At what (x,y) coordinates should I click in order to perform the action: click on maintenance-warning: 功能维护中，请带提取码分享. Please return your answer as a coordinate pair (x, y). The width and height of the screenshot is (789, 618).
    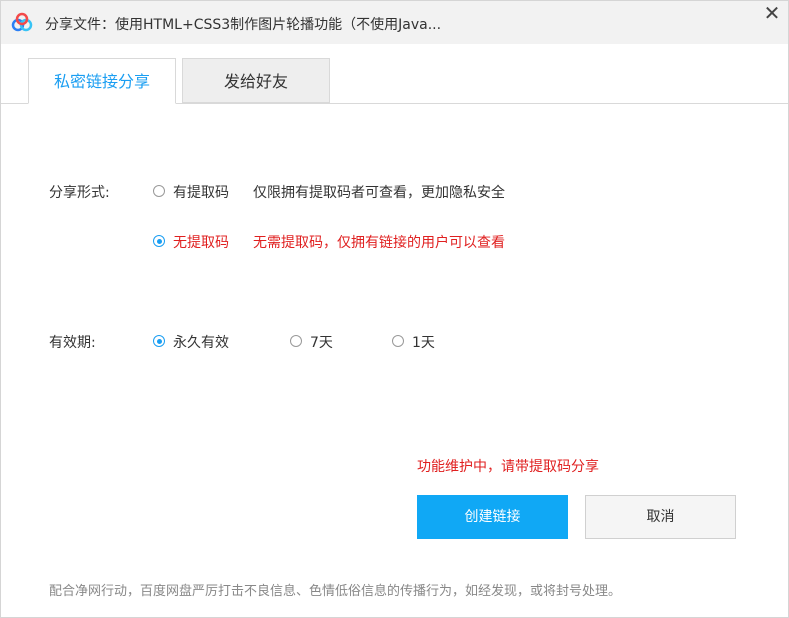
    Looking at the image, I should click on (508, 467).